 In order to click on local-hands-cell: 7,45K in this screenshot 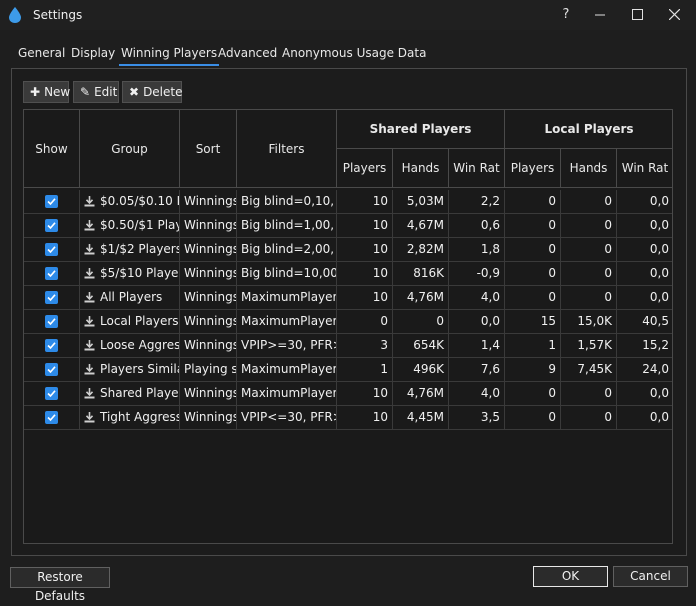, I will do `click(589, 370)`.